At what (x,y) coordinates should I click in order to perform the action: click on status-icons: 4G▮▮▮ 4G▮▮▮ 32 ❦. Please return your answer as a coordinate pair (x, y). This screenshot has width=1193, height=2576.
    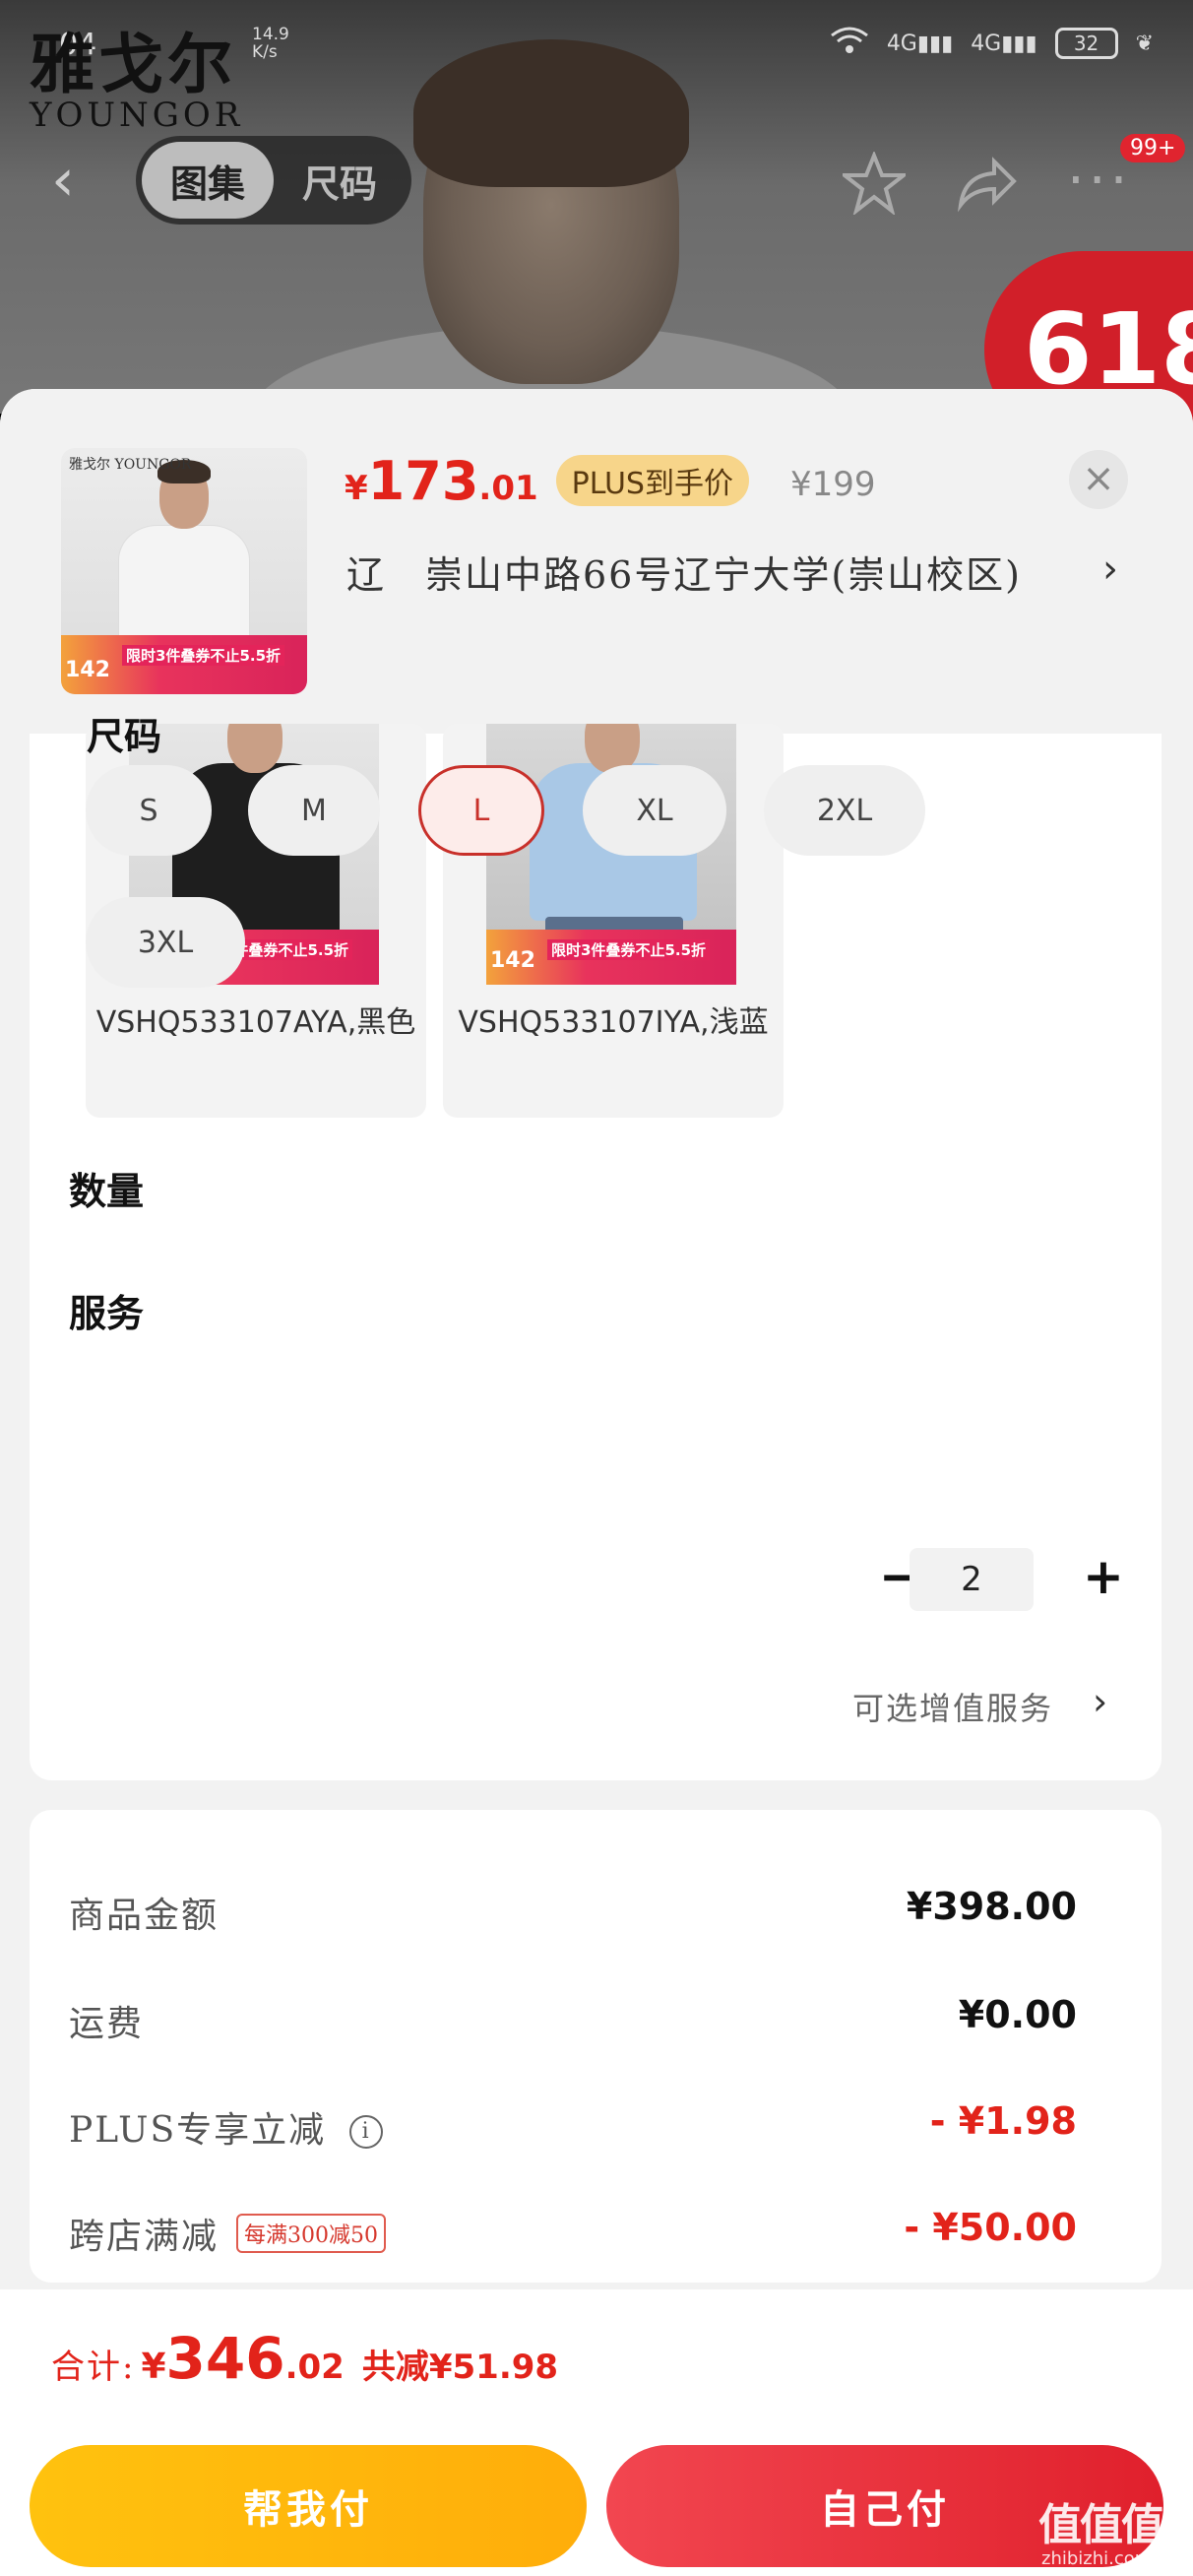
    Looking at the image, I should click on (992, 43).